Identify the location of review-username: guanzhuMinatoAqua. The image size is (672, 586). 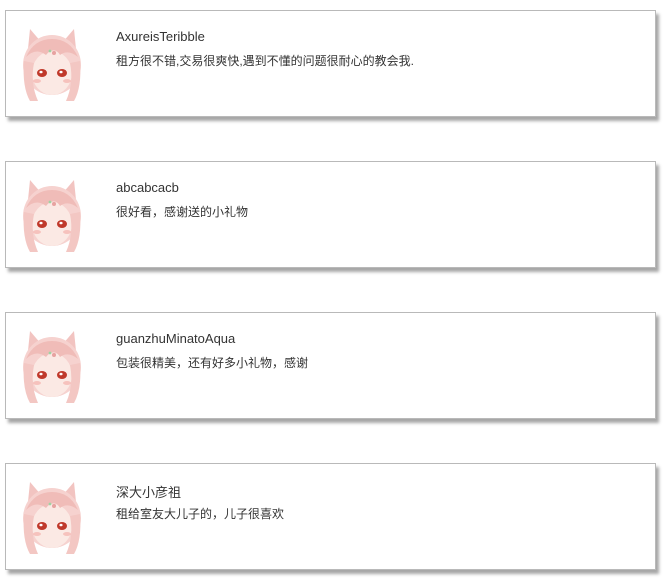
(176, 338).